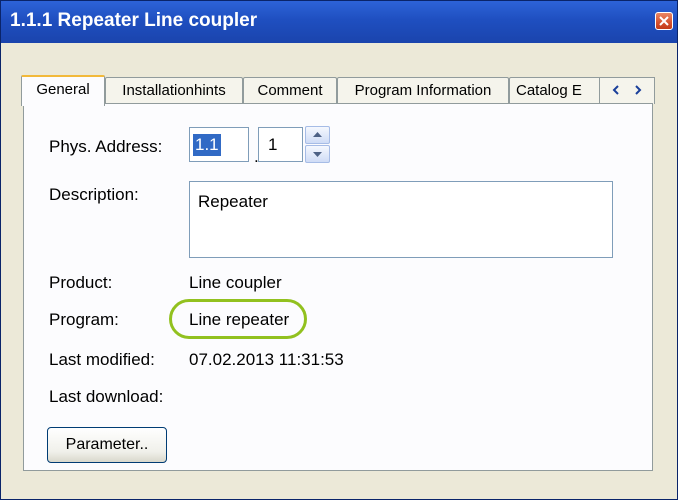 The height and width of the screenshot is (500, 678). Describe the element at coordinates (555, 90) in the screenshot. I see `tab-catalog: Catalog E` at that location.